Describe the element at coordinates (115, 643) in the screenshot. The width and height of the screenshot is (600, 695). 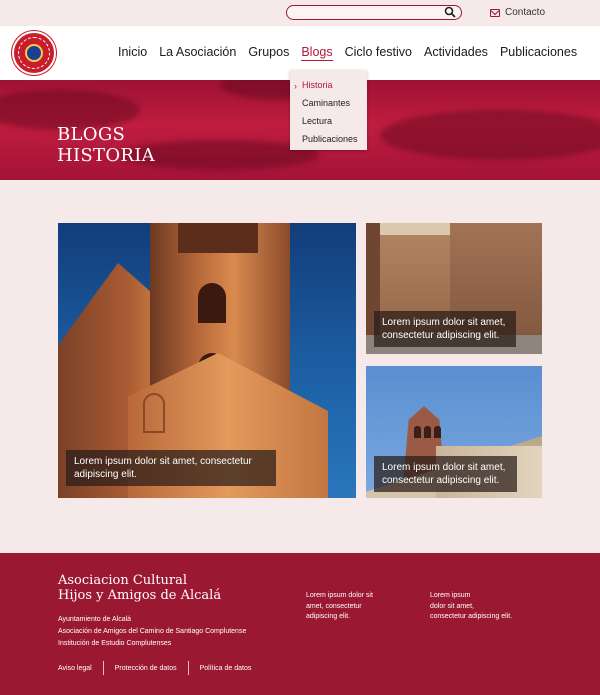
I see `footer-line: Institución de Estudio Complutenses` at that location.